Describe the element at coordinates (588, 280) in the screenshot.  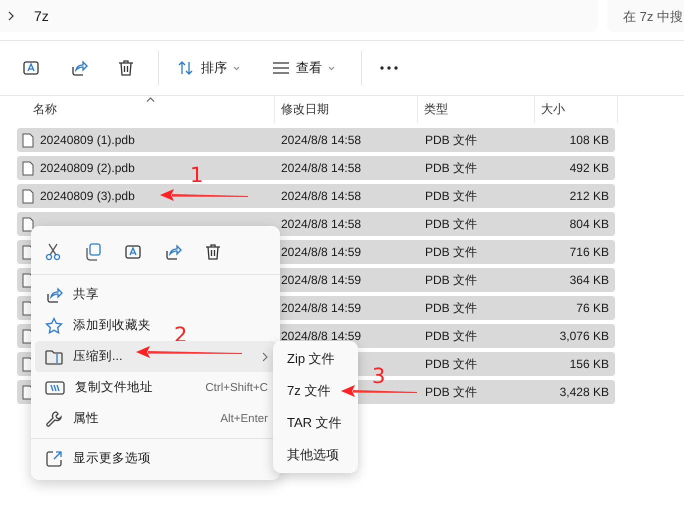
I see `file-size: 364 KB` at that location.